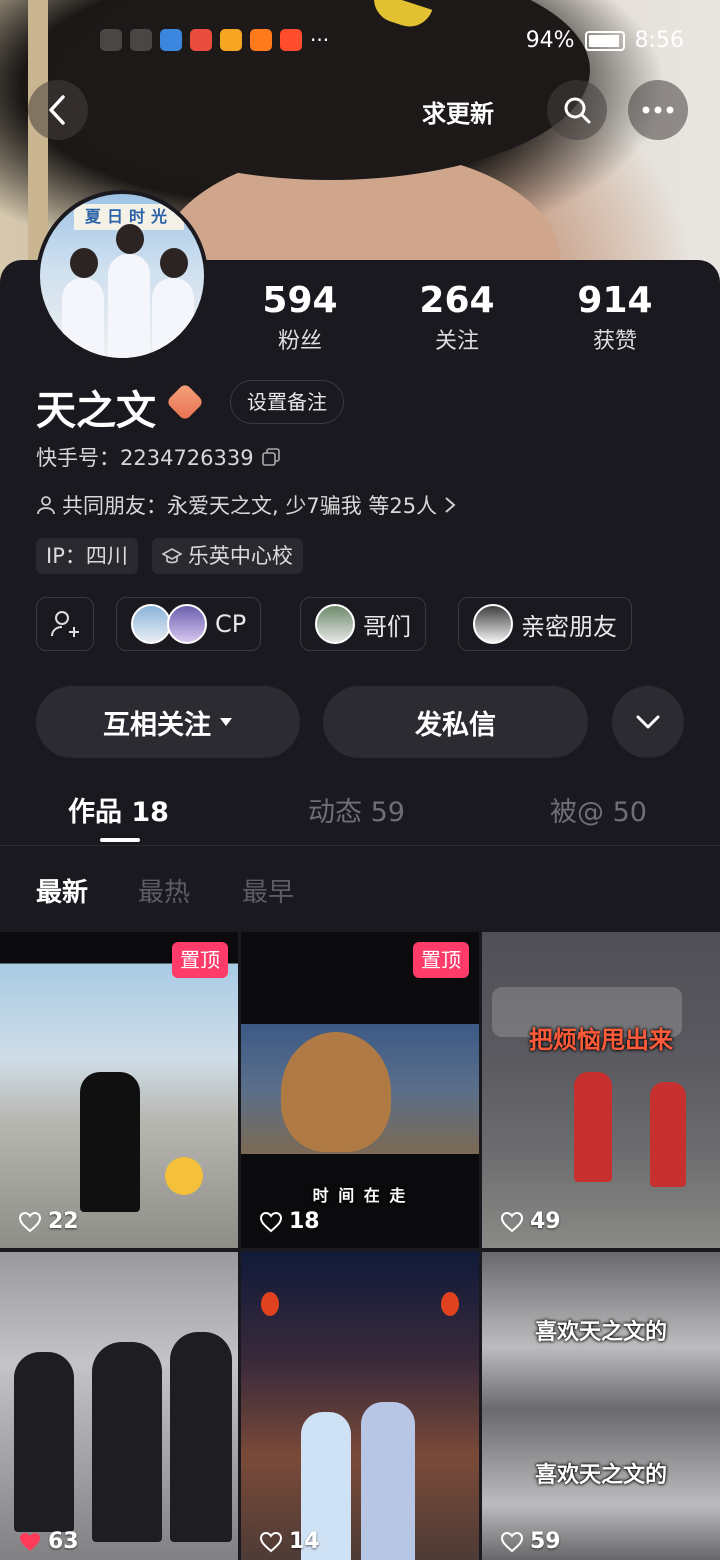 This screenshot has height=1560, width=720. What do you see at coordinates (299, 341) in the screenshot?
I see `stat-label: 粉丝` at bounding box center [299, 341].